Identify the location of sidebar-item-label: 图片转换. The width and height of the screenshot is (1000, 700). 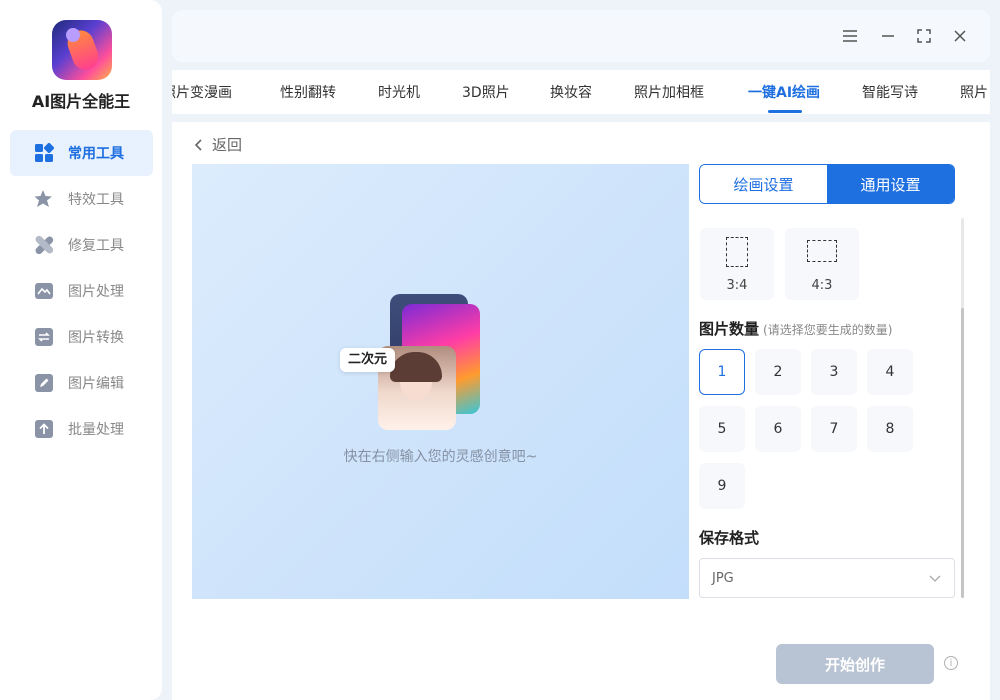
(96, 338).